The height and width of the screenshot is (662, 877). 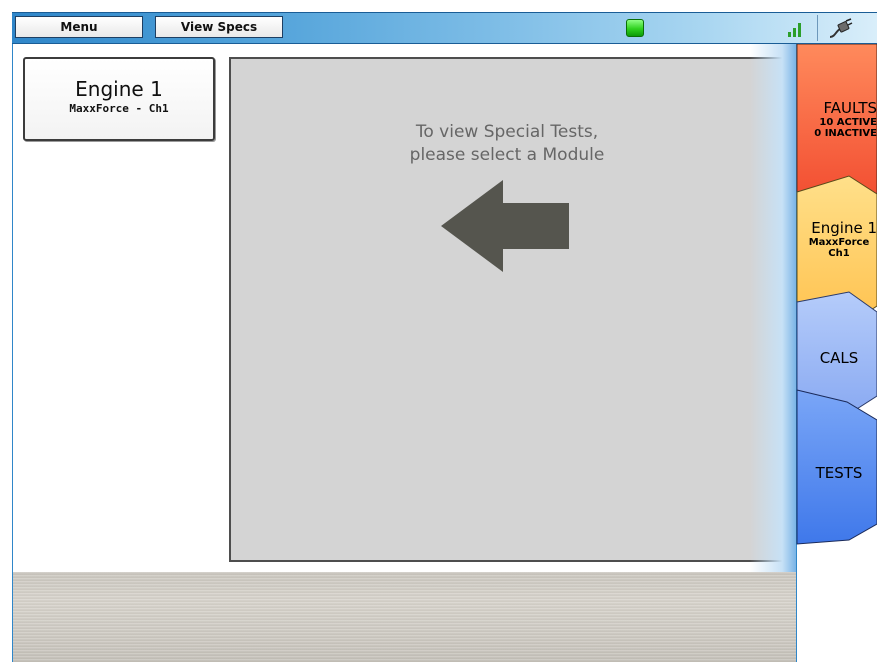 I want to click on tab-cals-label: CALS, so click(x=839, y=358).